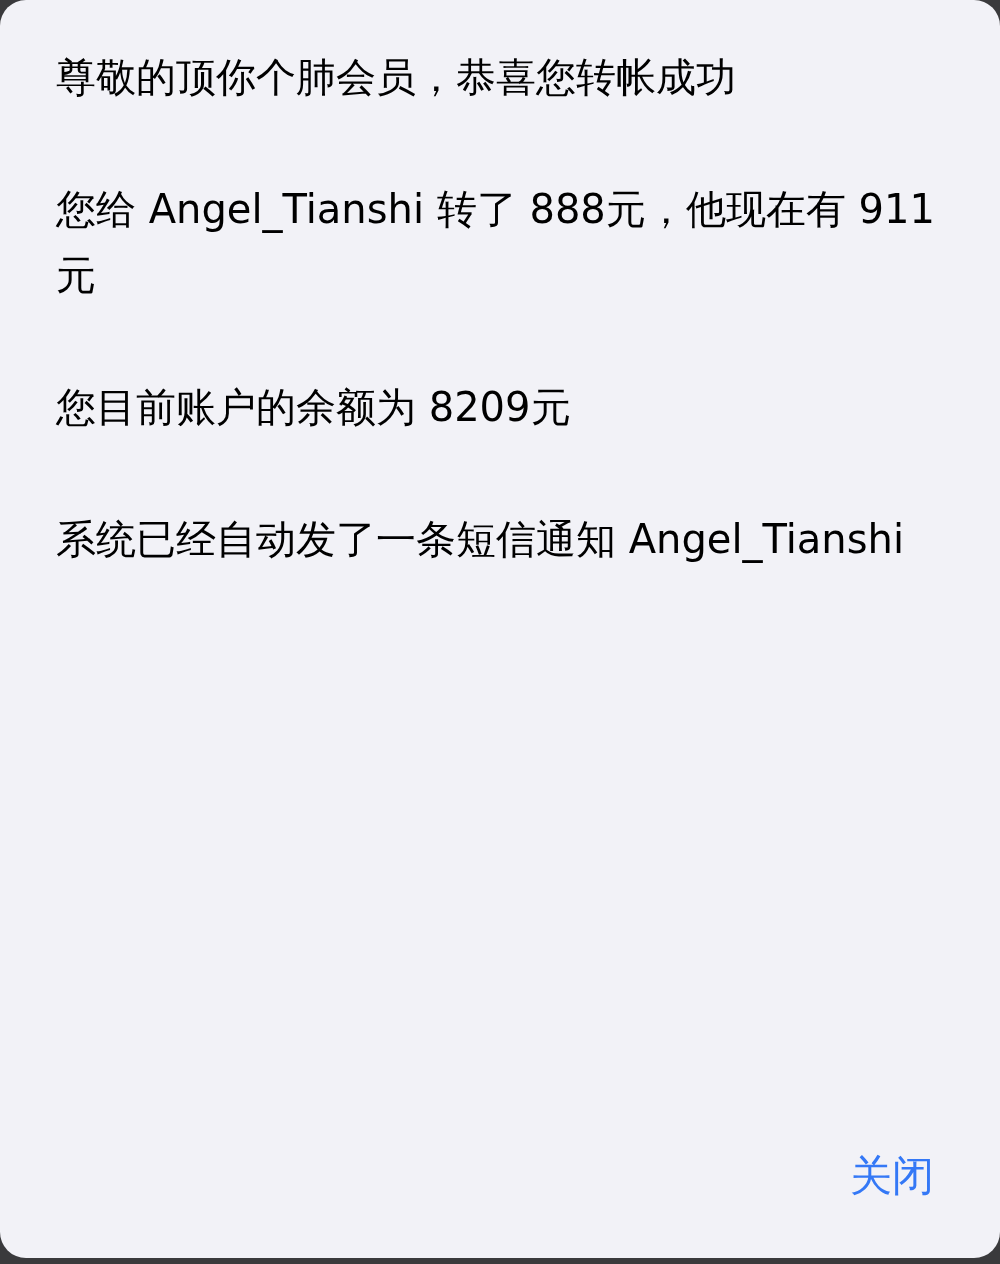 The width and height of the screenshot is (1000, 1264). Describe the element at coordinates (396, 77) in the screenshot. I see `message-text: 尊敬的顶你个肺会员，恭喜您转帐成功` at that location.